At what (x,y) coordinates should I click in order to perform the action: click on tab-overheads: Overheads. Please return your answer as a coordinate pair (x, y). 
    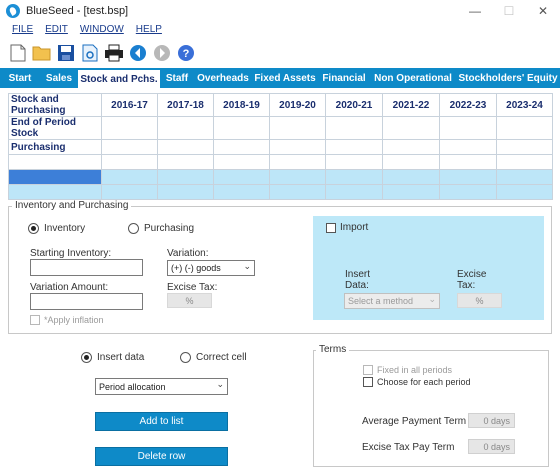
    Looking at the image, I should click on (223, 78).